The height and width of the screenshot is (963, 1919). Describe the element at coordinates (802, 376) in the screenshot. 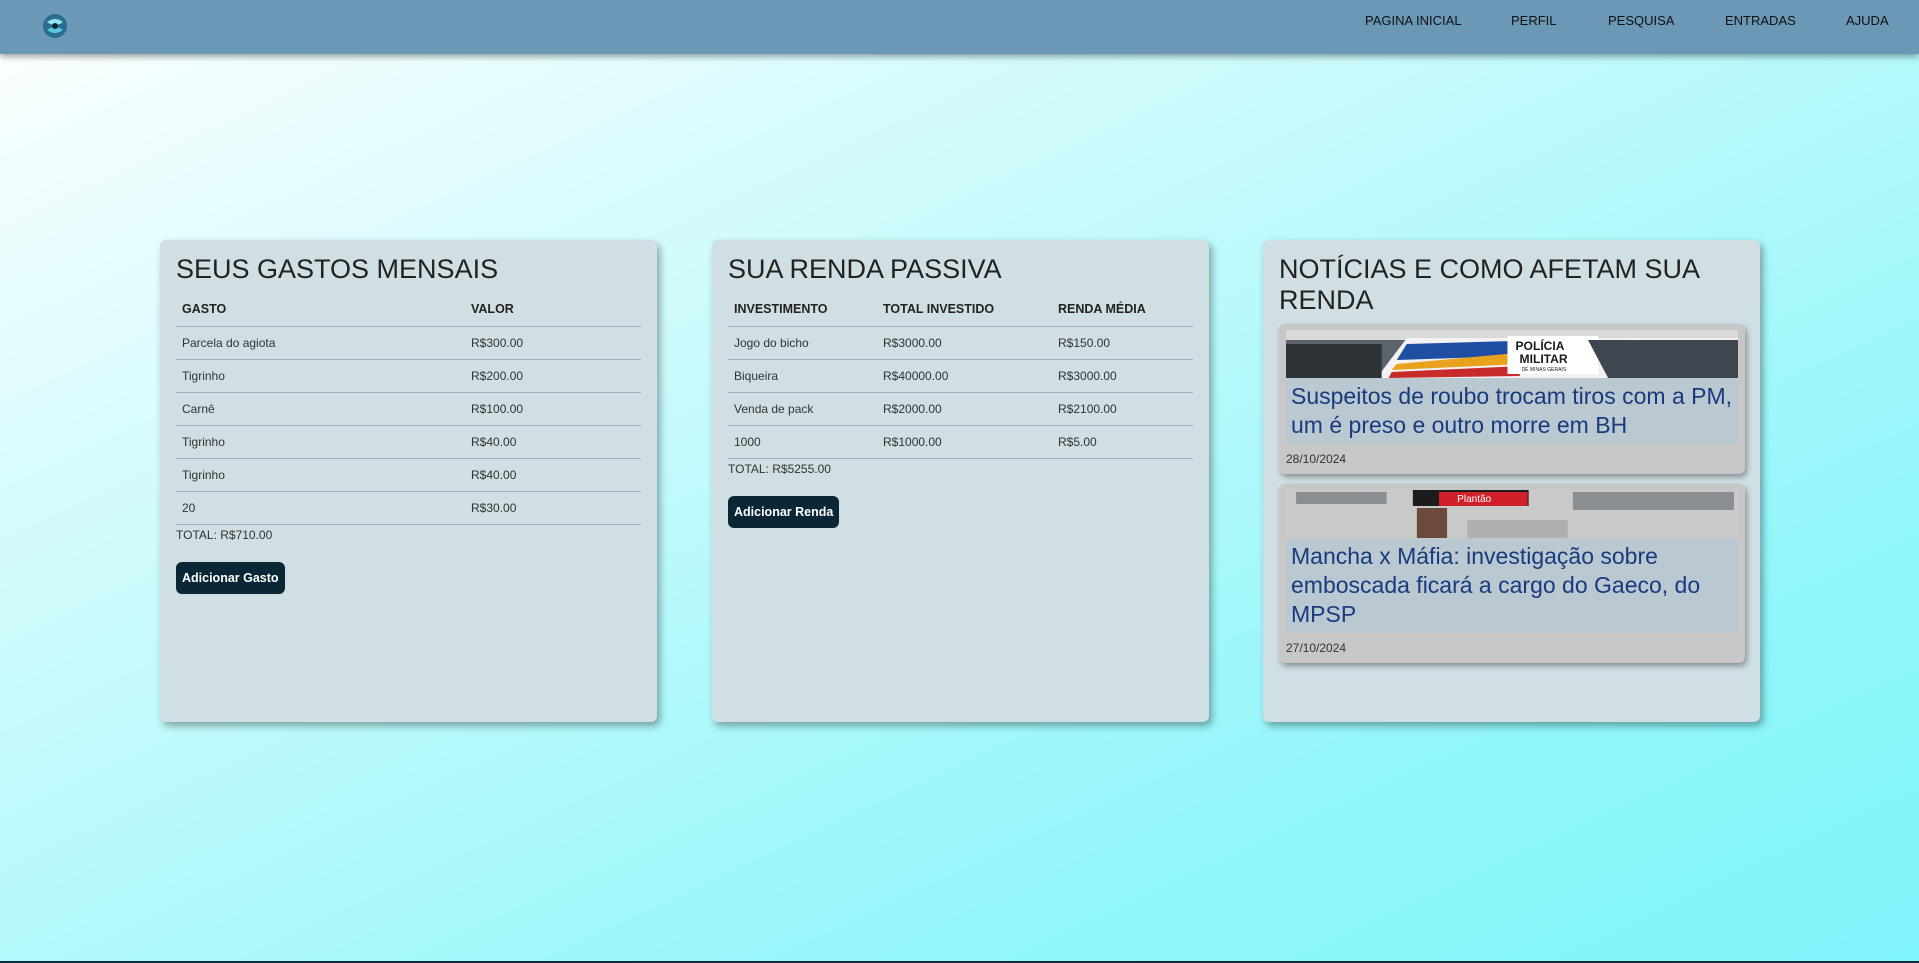

I see `cell-investimento: Biqueira` at that location.